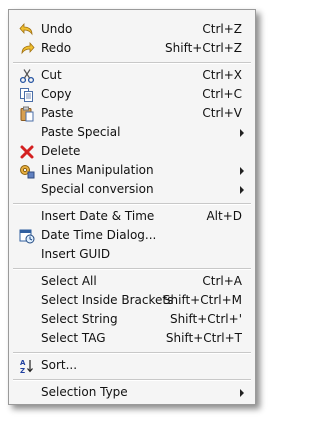 The height and width of the screenshot is (421, 320). I want to click on insert-date-time-label: Insert Date & Time, so click(98, 216).